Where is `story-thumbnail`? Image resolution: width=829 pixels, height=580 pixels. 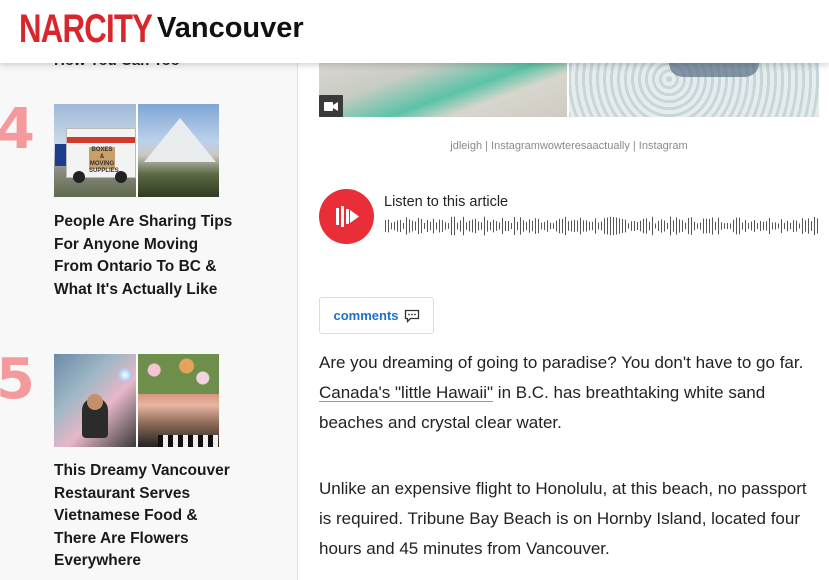 story-thumbnail is located at coordinates (136, 400).